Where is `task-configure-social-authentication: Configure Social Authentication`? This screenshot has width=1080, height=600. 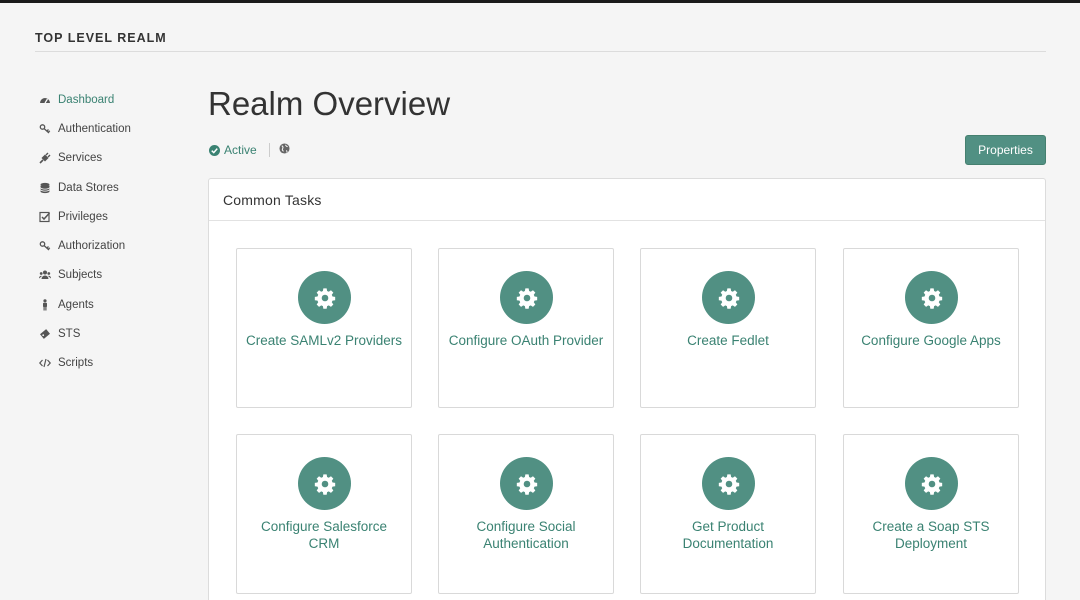
task-configure-social-authentication: Configure Social Authentication is located at coordinates (526, 514).